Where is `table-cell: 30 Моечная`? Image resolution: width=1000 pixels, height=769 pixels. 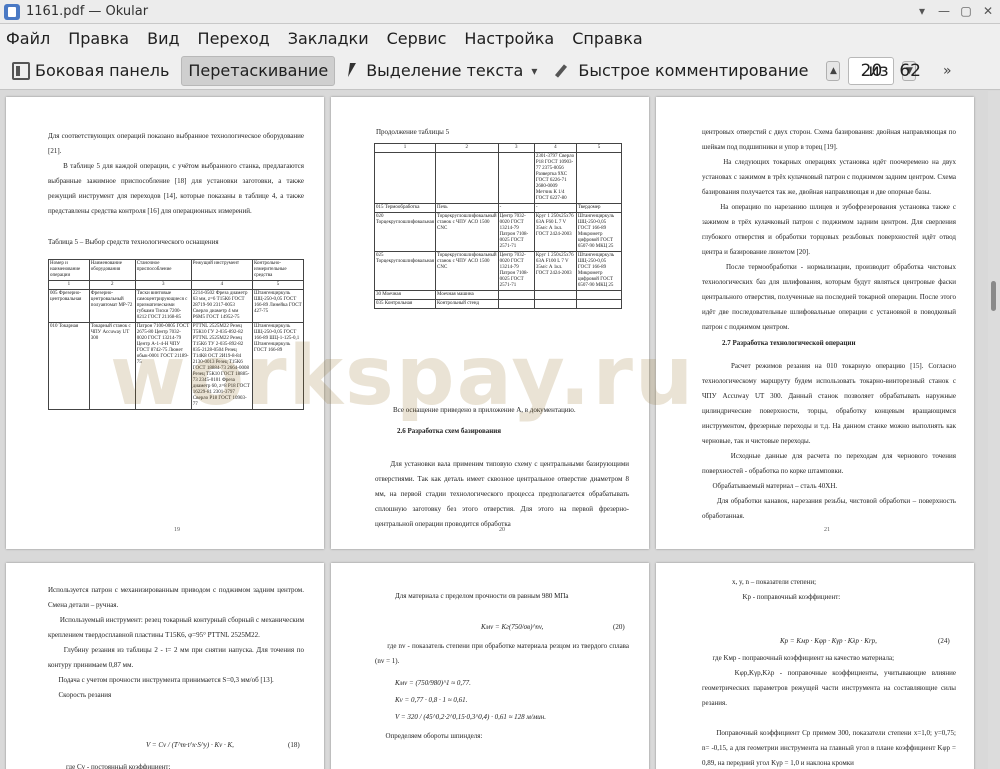 table-cell: 30 Моечная is located at coordinates (405, 295).